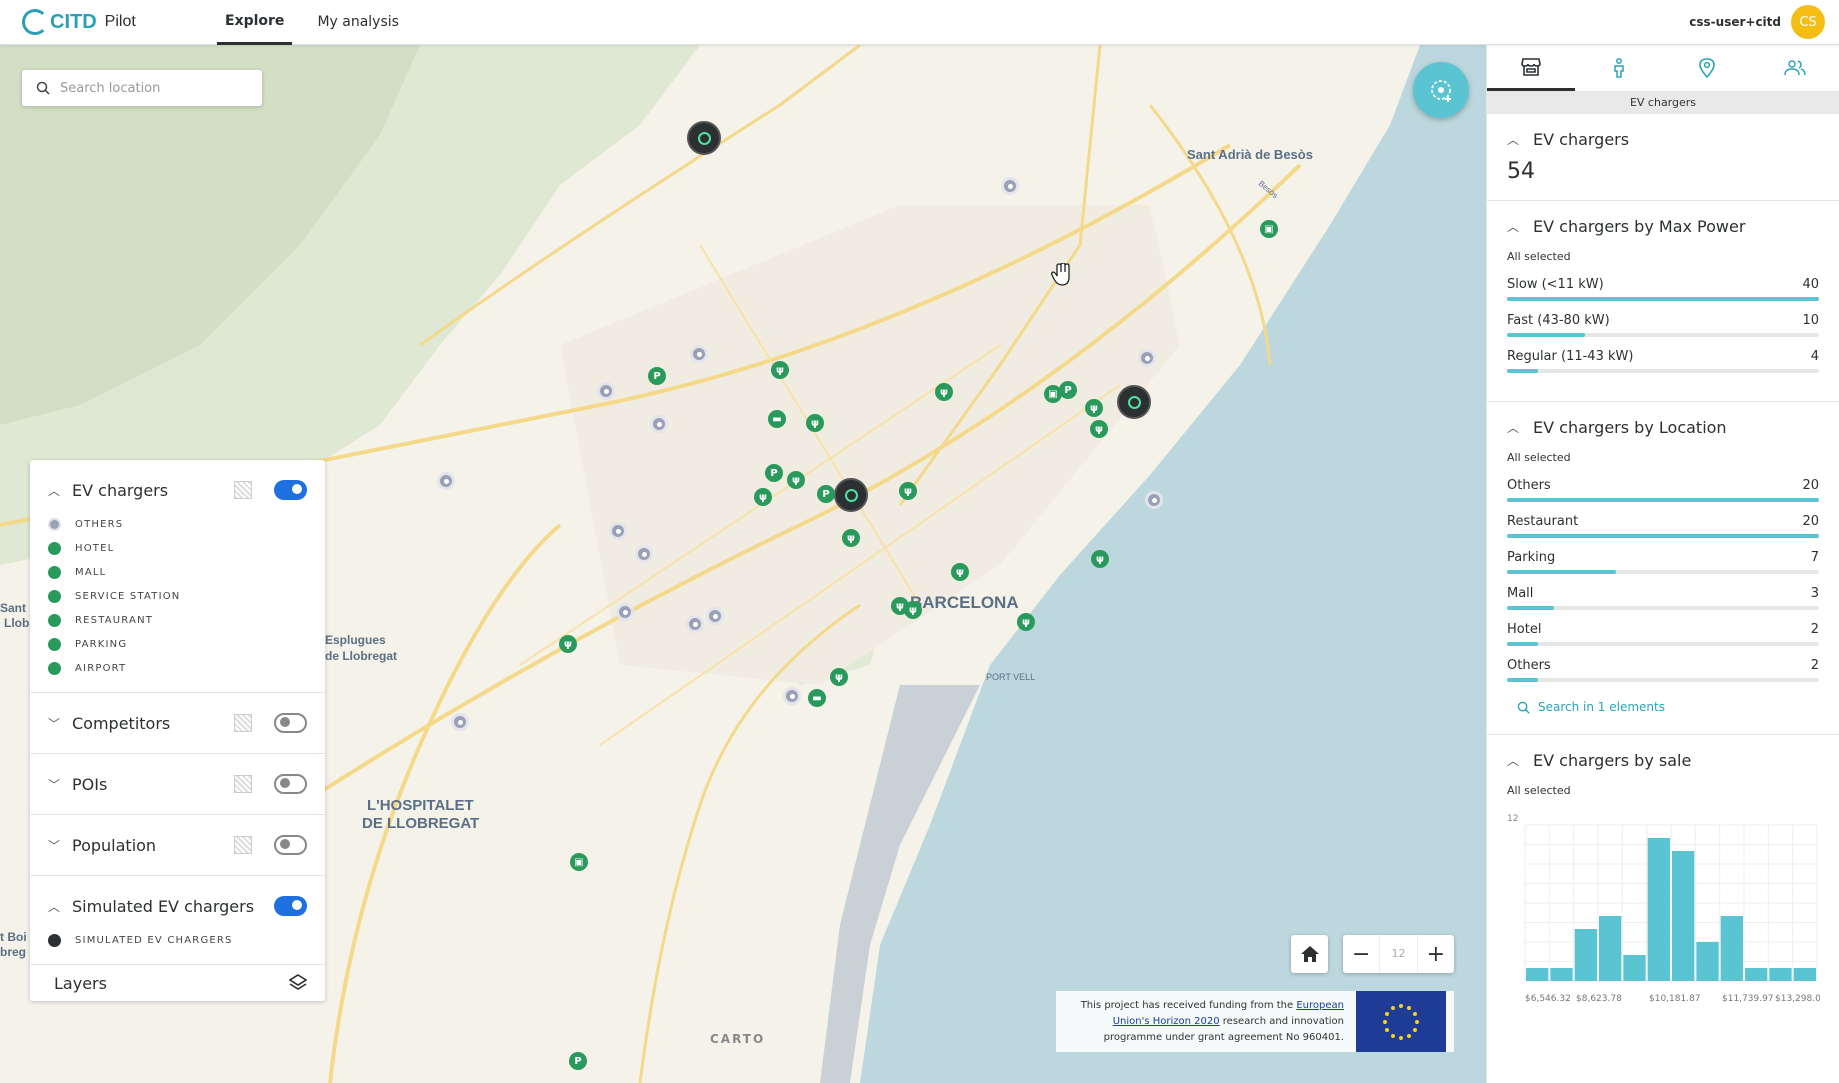 Image resolution: width=1839 pixels, height=1083 pixels. Describe the element at coordinates (1663, 526) in the screenshot. I see `category-row: Restaurant 20` at that location.